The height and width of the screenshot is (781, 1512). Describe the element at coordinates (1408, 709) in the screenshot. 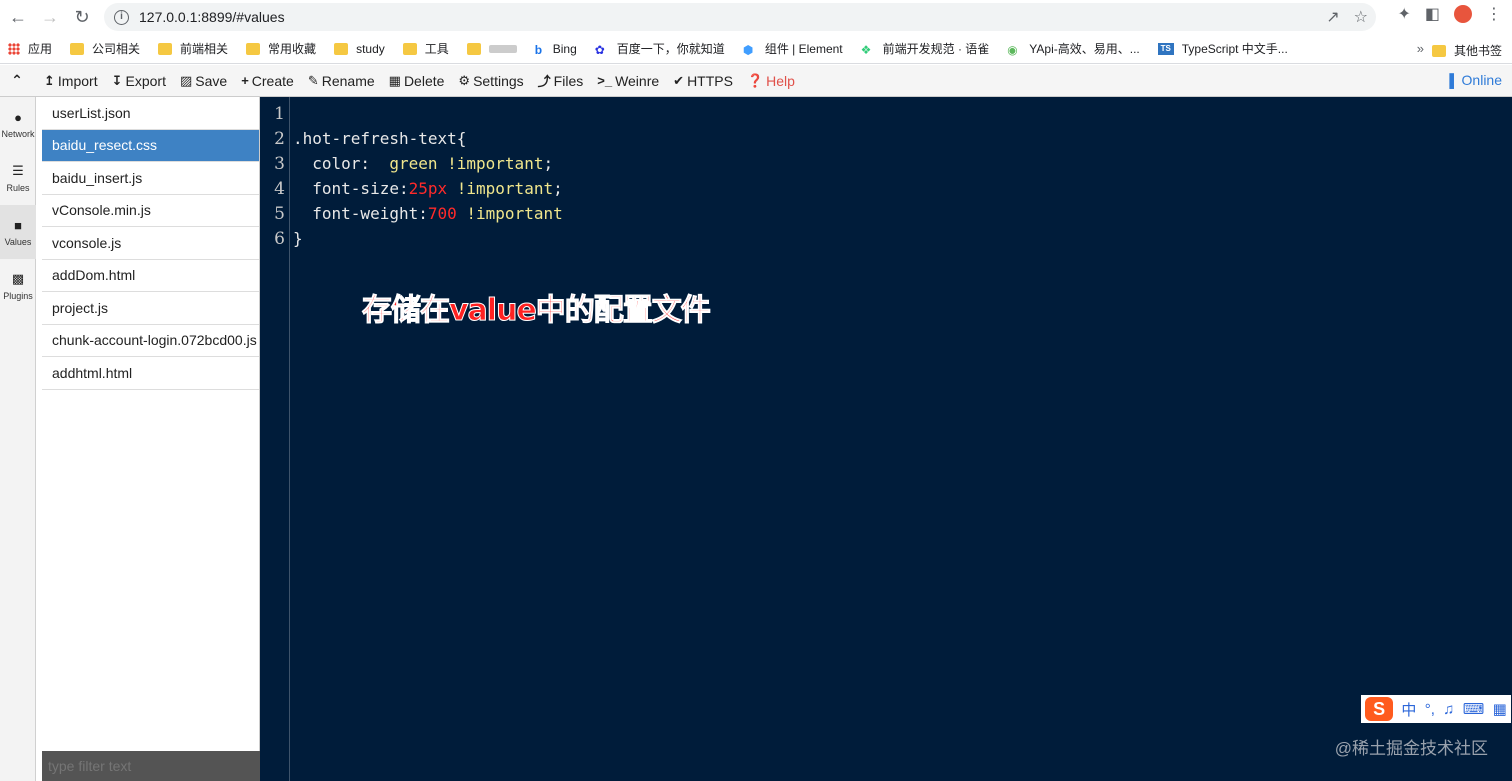

I see `ime-lang: 中` at that location.